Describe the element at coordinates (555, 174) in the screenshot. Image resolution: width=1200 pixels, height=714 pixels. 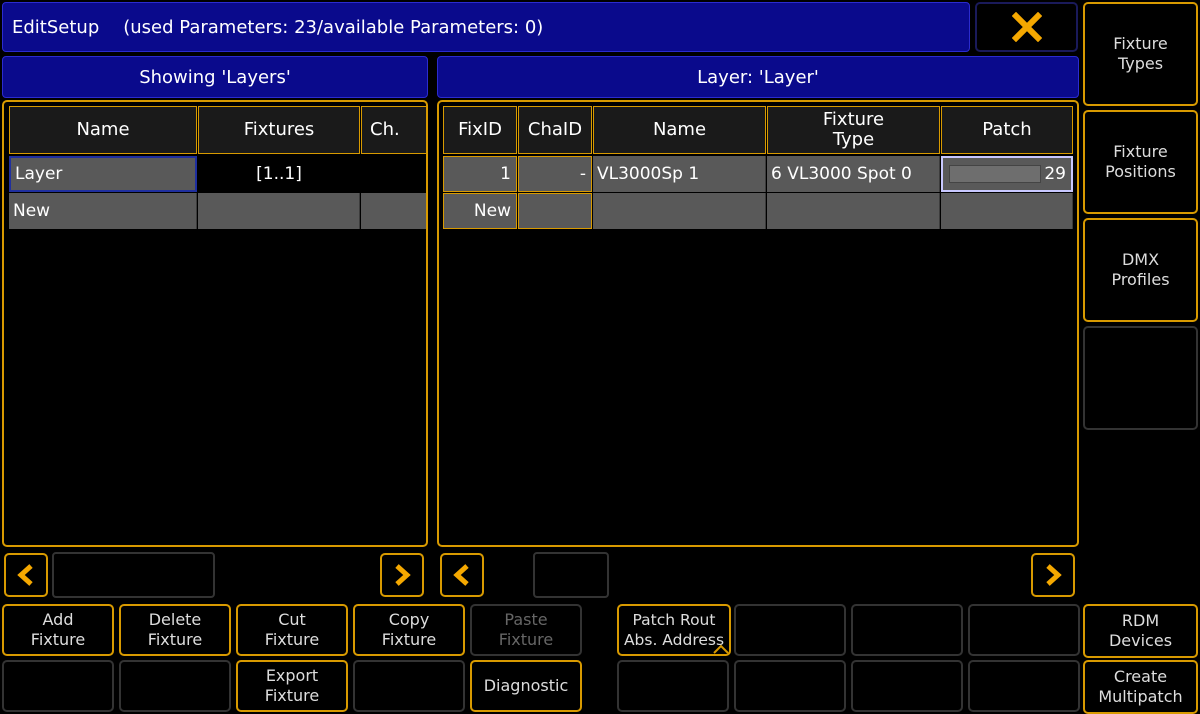
I see `chaid-cell: -` at that location.